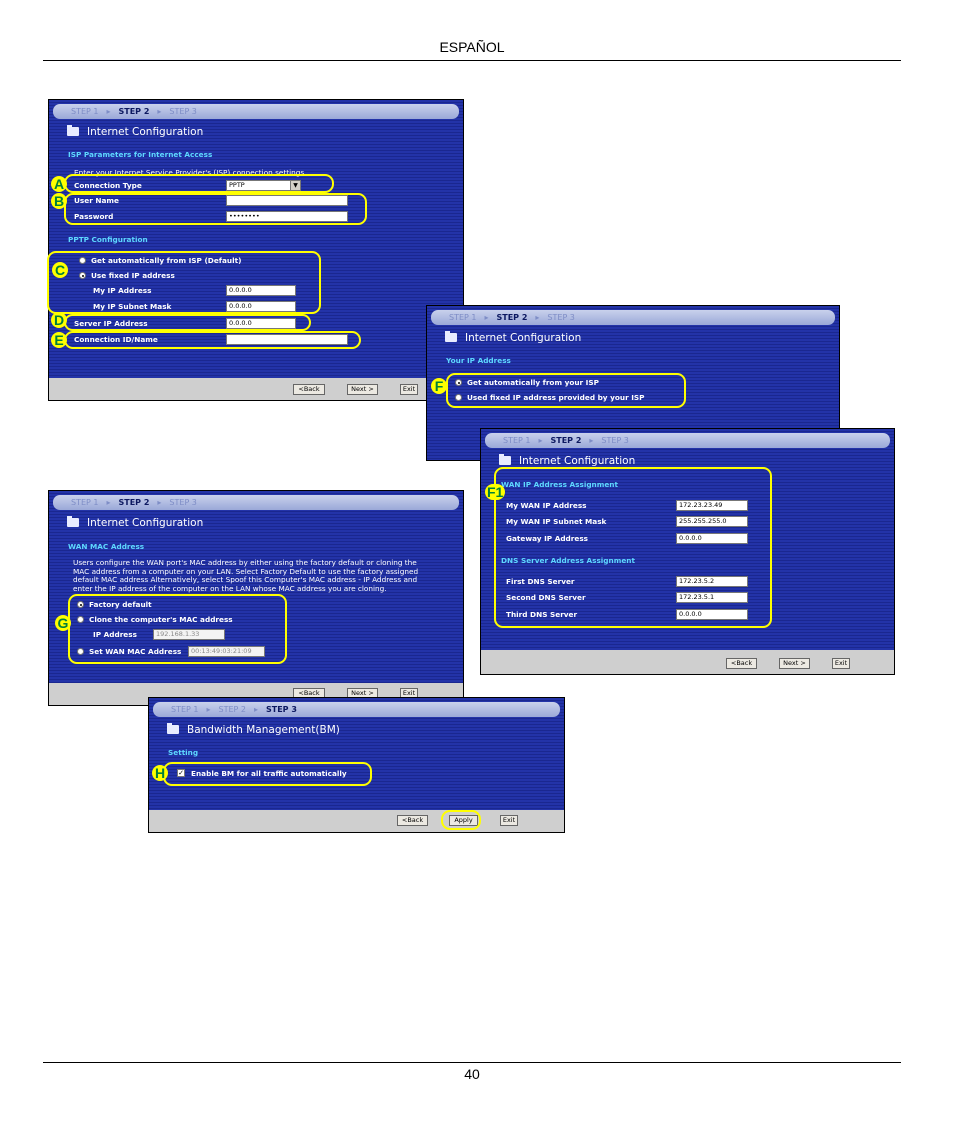  What do you see at coordinates (263, 730) in the screenshot?
I see `panel-title-text: Bandwidth Management(BM)` at bounding box center [263, 730].